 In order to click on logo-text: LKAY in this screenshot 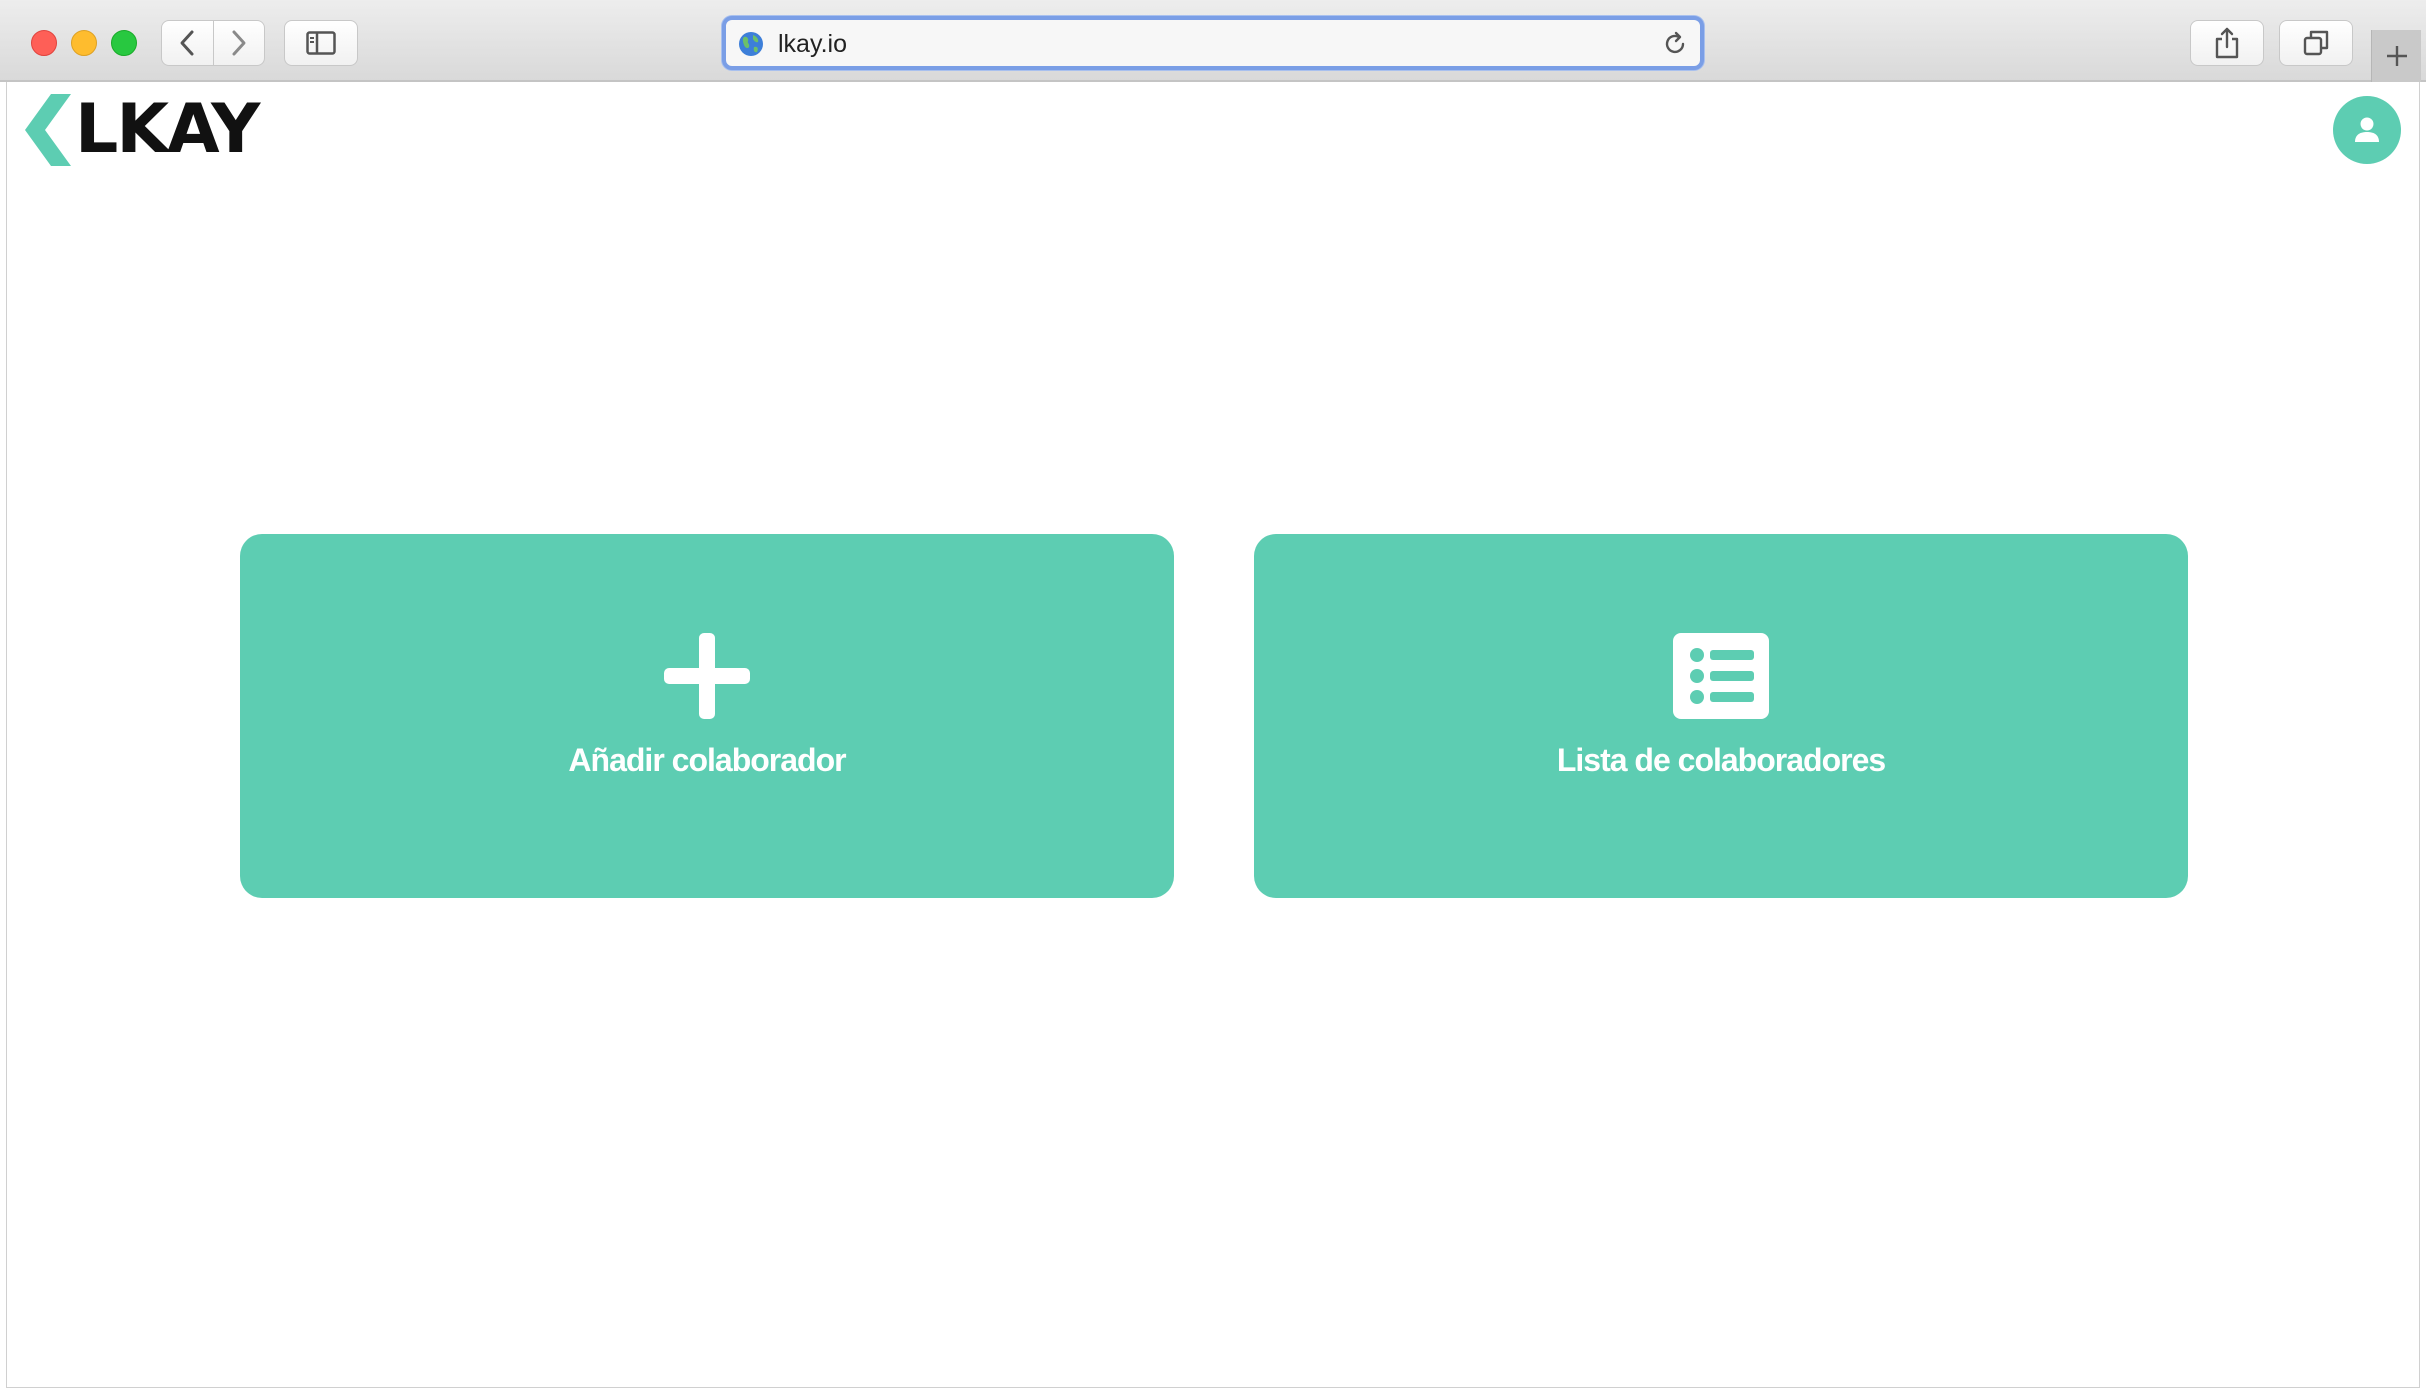, I will do `click(167, 129)`.